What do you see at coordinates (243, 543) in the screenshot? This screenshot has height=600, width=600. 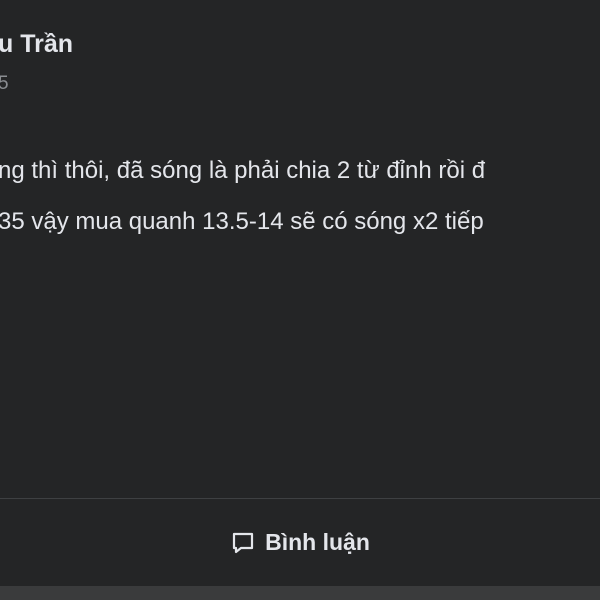 I see `comment-icon` at bounding box center [243, 543].